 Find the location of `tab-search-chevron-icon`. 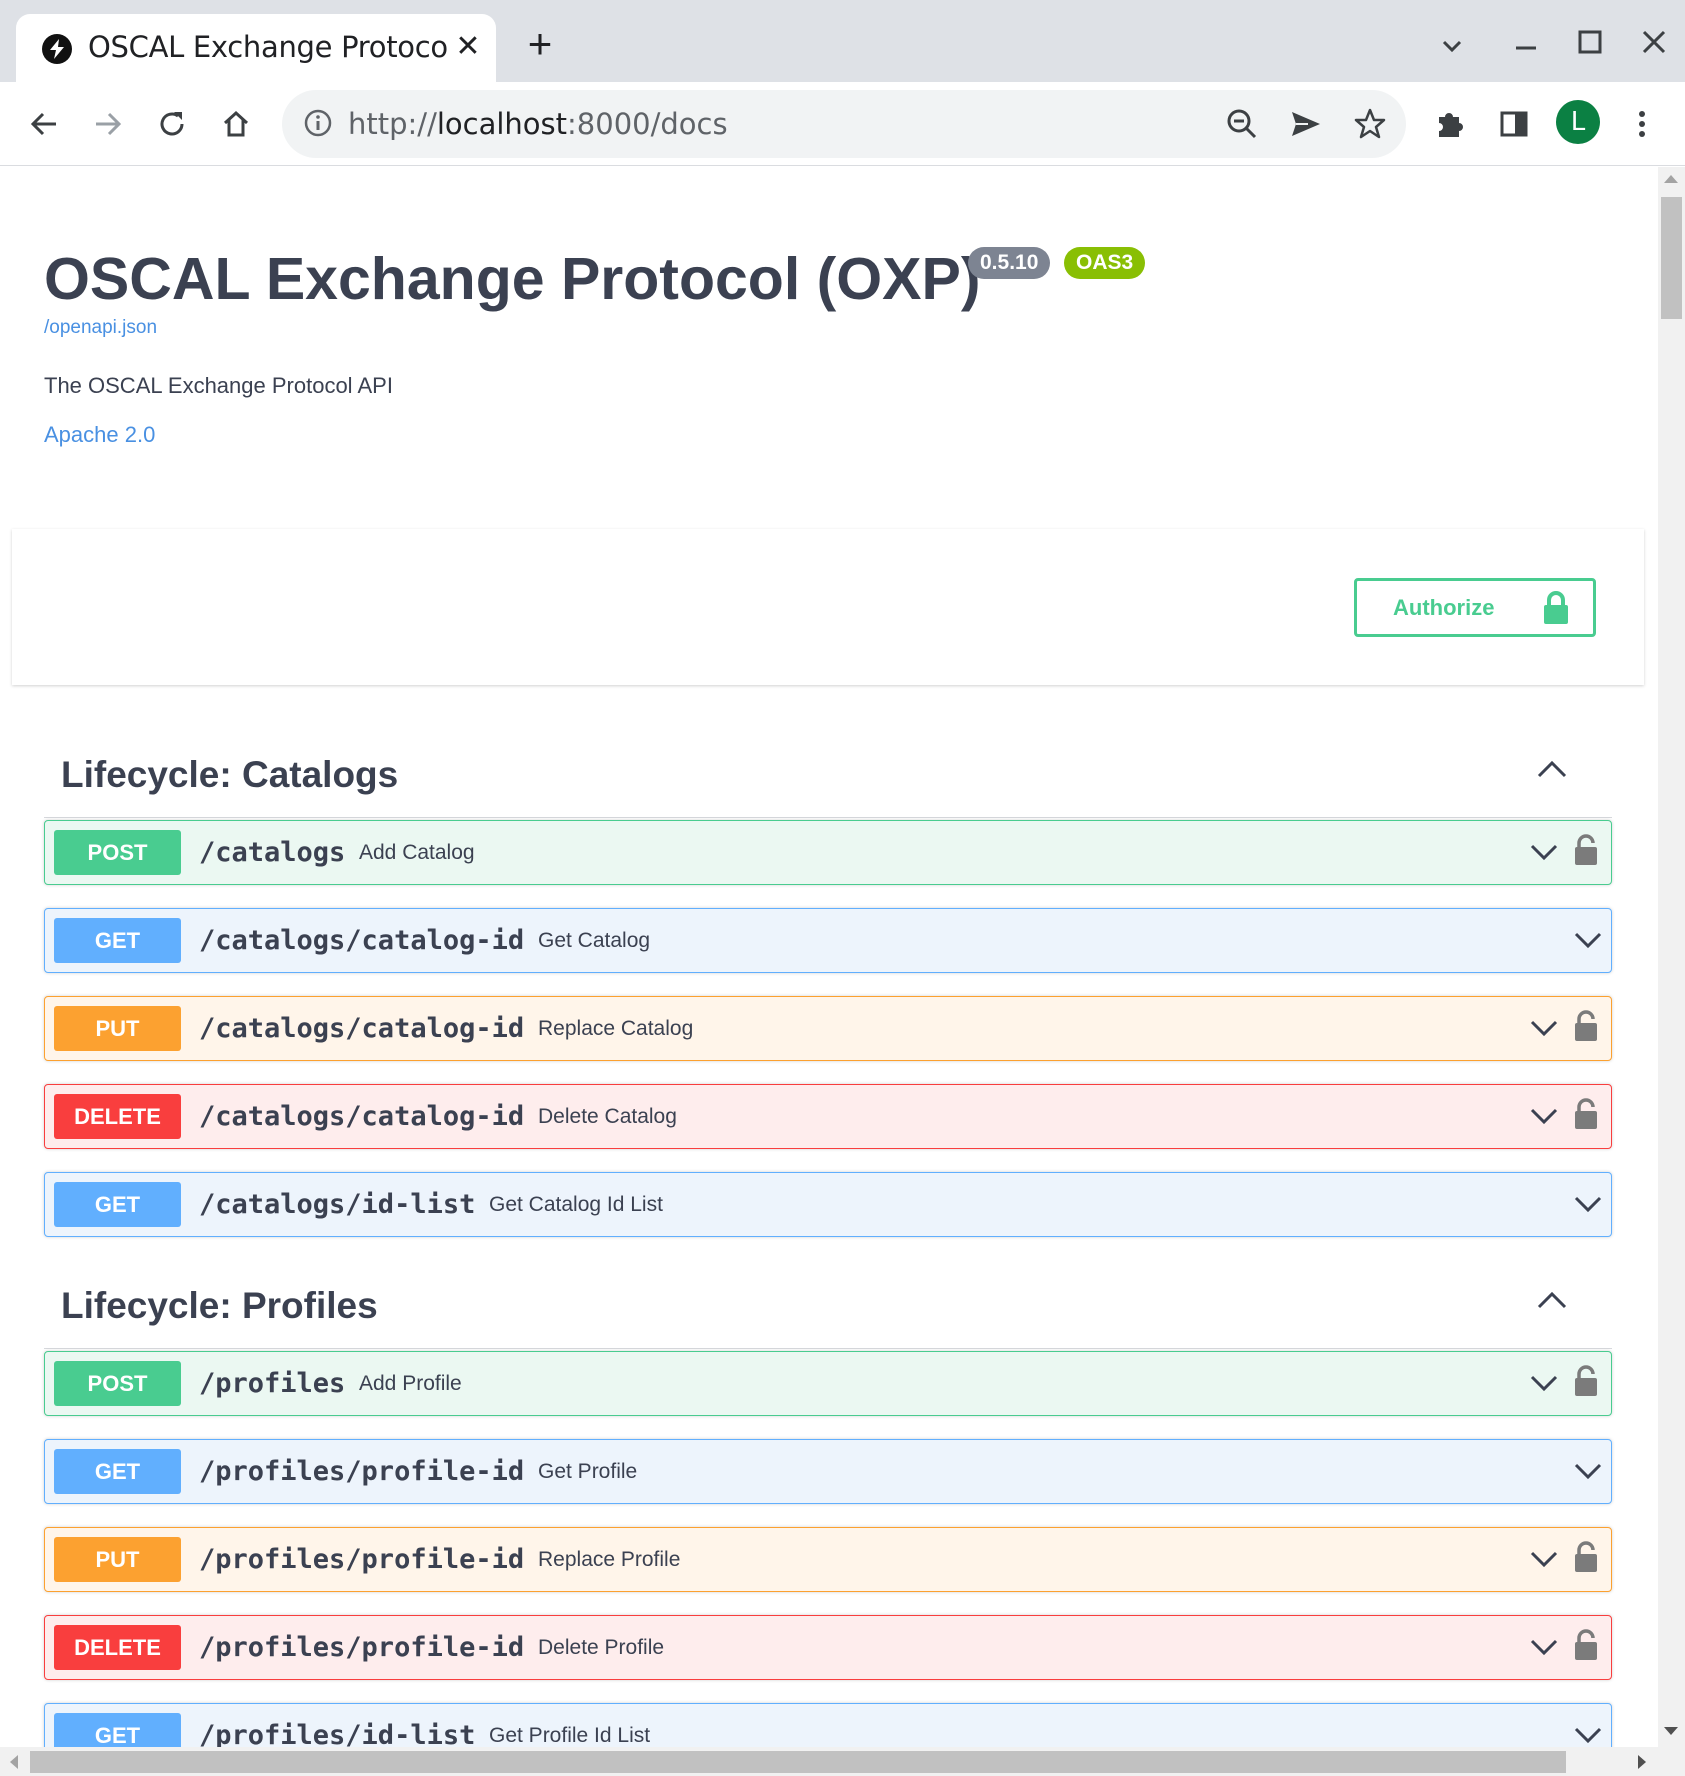

tab-search-chevron-icon is located at coordinates (1452, 44).